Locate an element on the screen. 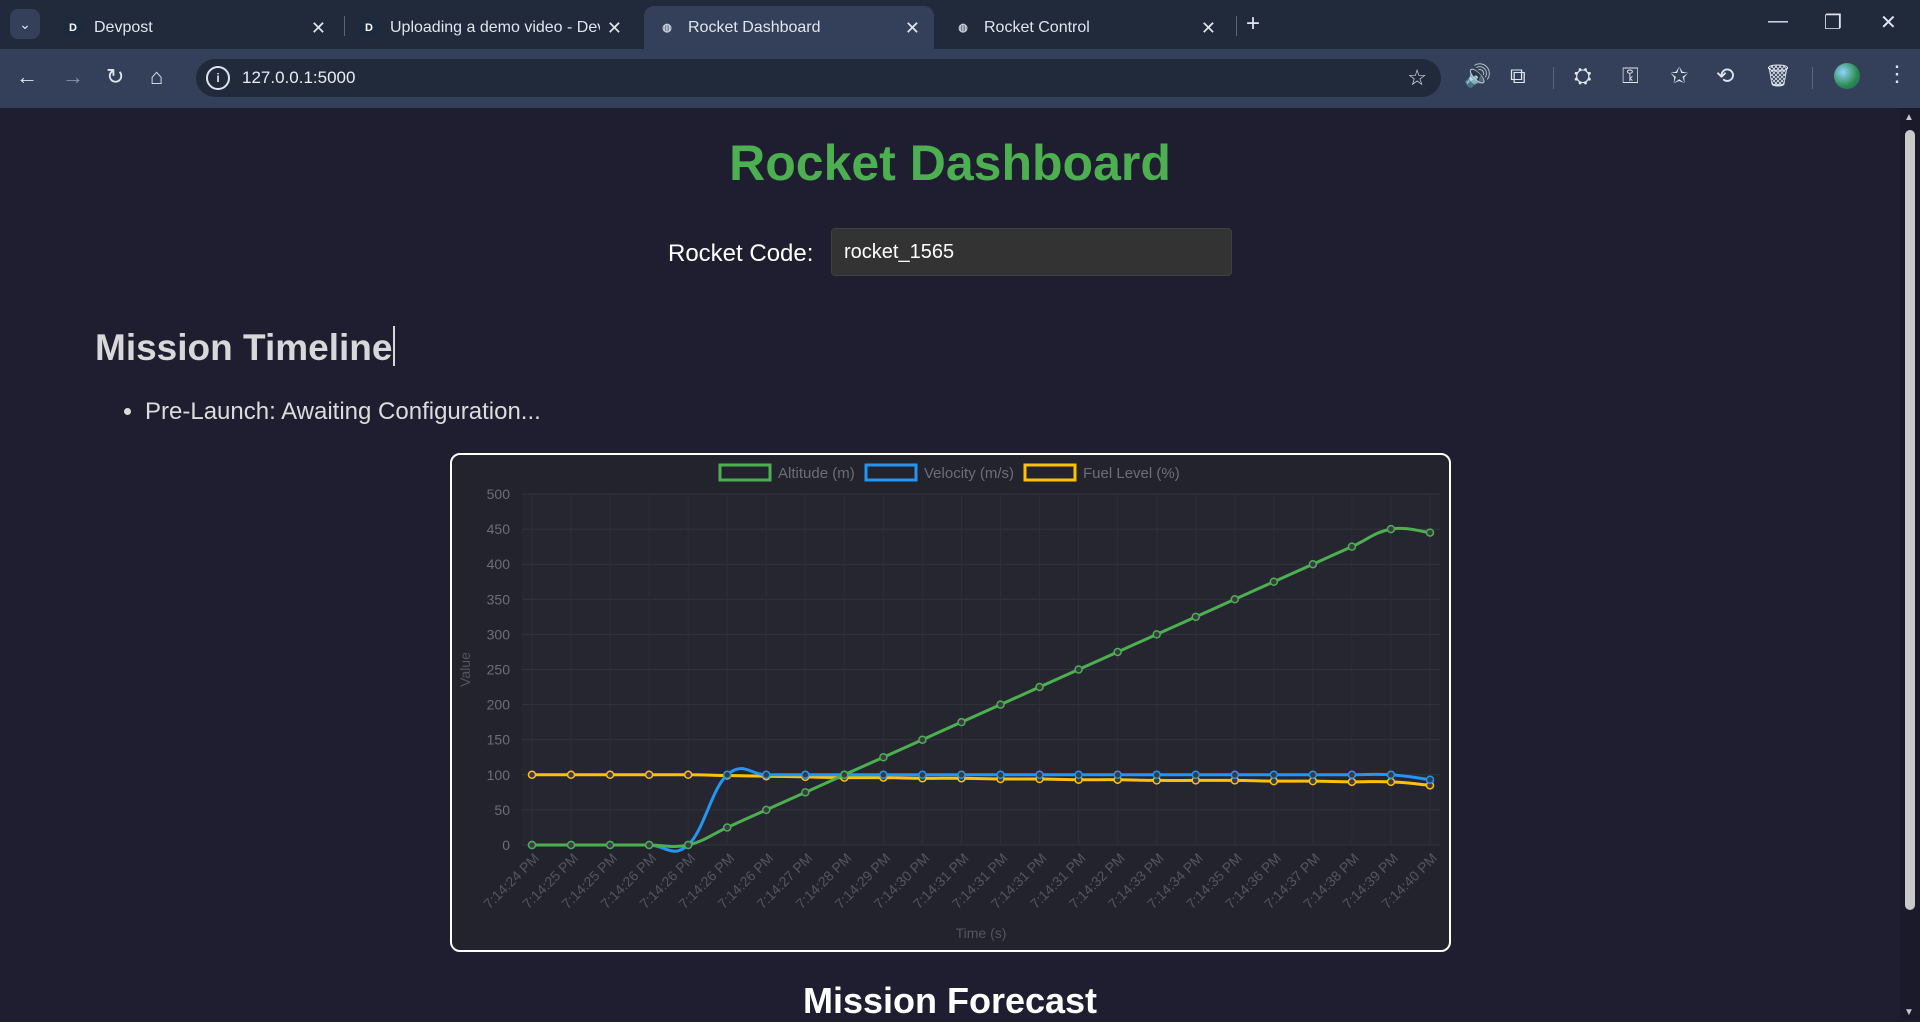 The height and width of the screenshot is (1022, 1920). x-axis-title: Time (s) is located at coordinates (981, 933).